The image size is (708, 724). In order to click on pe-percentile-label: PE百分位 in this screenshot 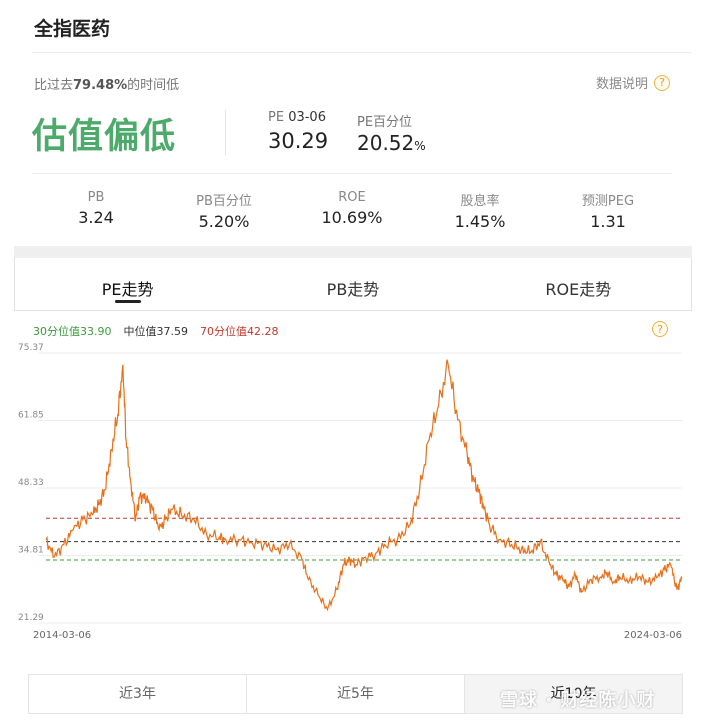, I will do `click(385, 122)`.